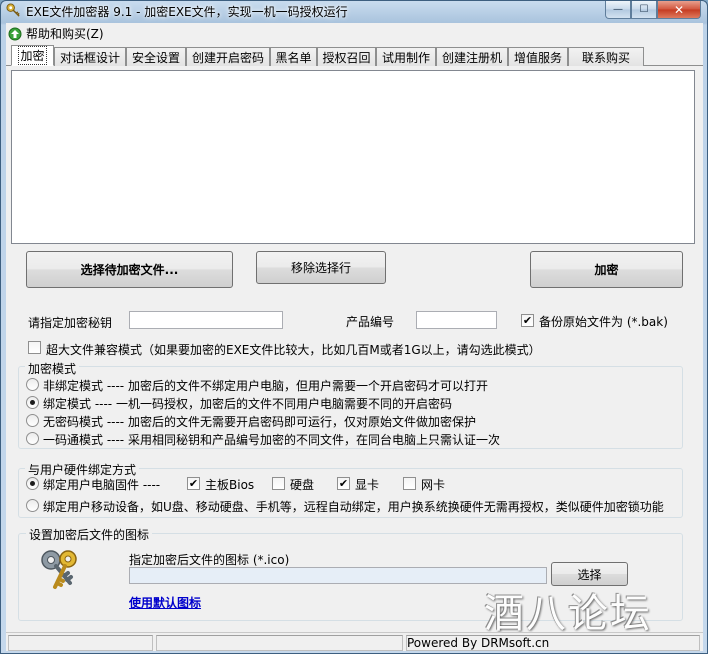 This screenshot has height=654, width=708. Describe the element at coordinates (354, 33) in the screenshot. I see `menu-bar: 帮助和购买(Z)` at that location.